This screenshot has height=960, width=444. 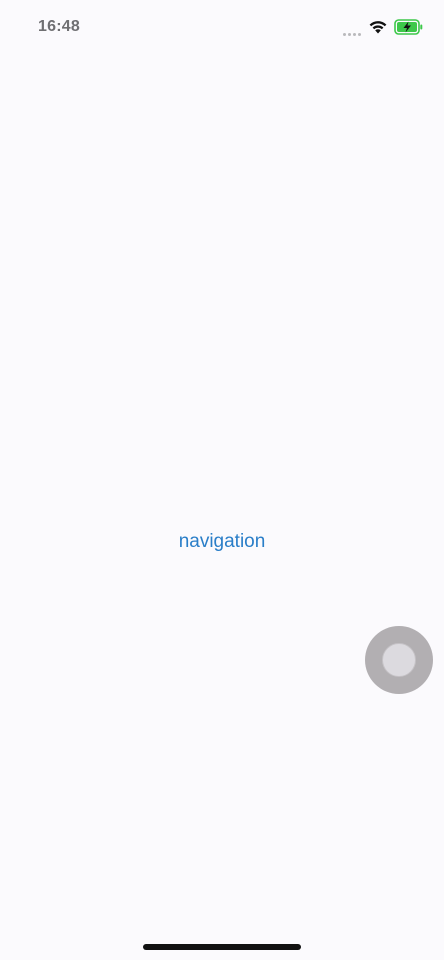 I want to click on status-bar: 16:48, so click(x=222, y=27).